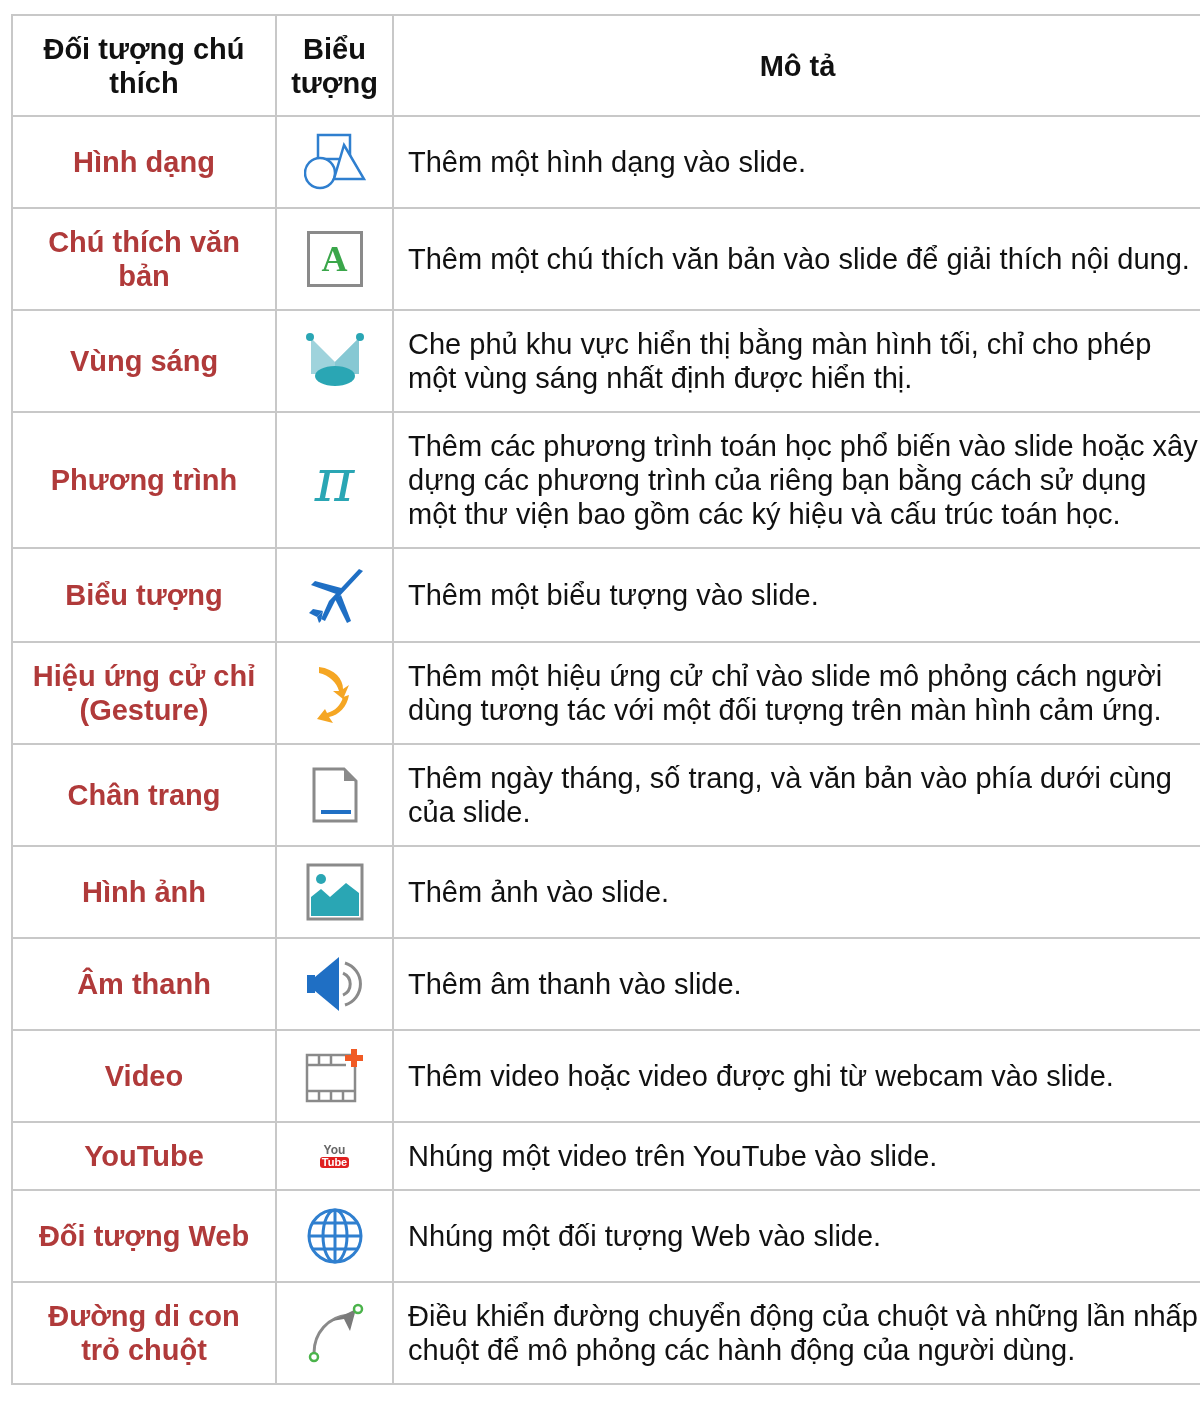  Describe the element at coordinates (334, 1236) in the screenshot. I see `globe-icon` at that location.